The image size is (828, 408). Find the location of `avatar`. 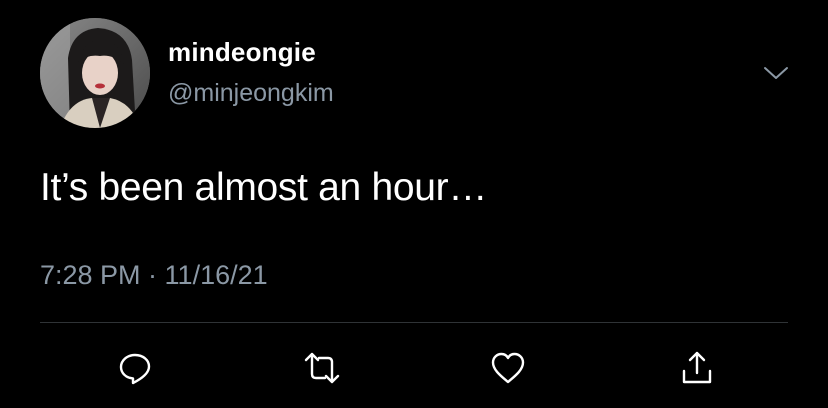

avatar is located at coordinates (95, 73).